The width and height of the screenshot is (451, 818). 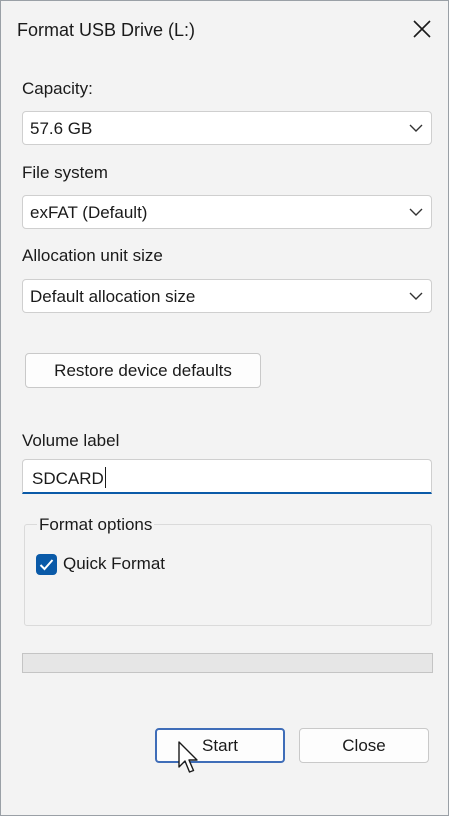 What do you see at coordinates (364, 745) in the screenshot?
I see `close-button: Close` at bounding box center [364, 745].